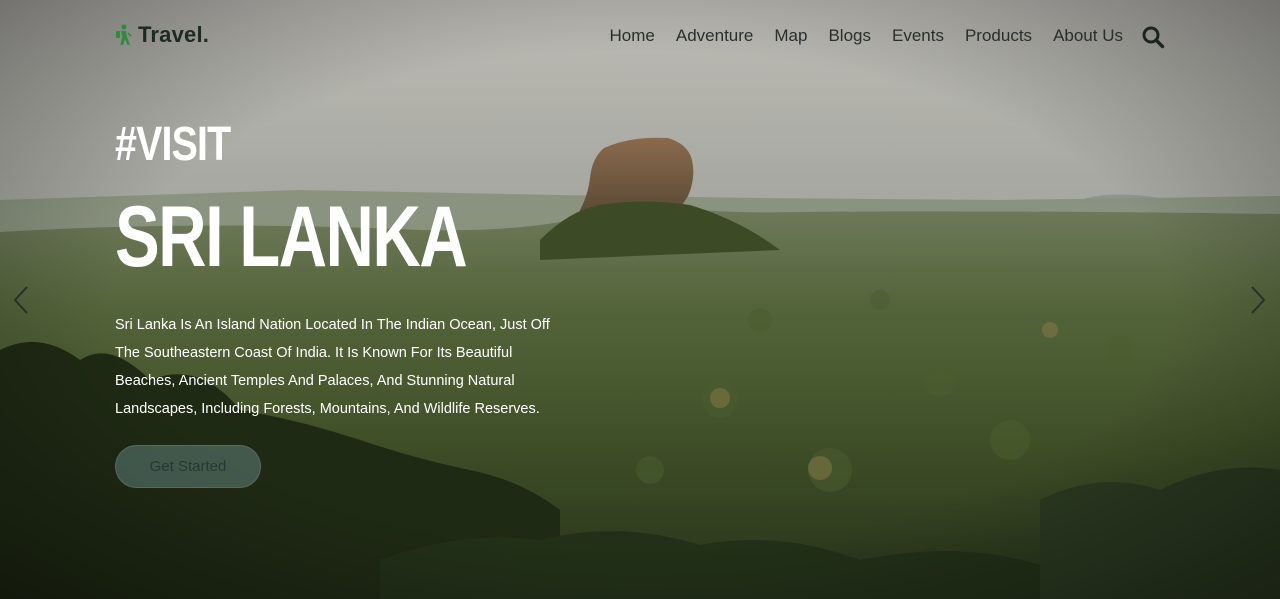 The height and width of the screenshot is (599, 1280). Describe the element at coordinates (188, 466) in the screenshot. I see `get-started-button: Get Started` at that location.